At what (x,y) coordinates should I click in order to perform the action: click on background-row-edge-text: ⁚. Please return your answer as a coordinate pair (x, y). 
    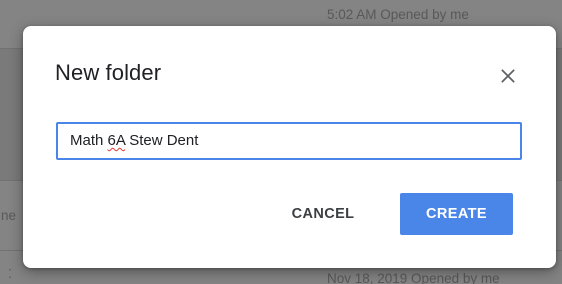
    Looking at the image, I should click on (10, 274).